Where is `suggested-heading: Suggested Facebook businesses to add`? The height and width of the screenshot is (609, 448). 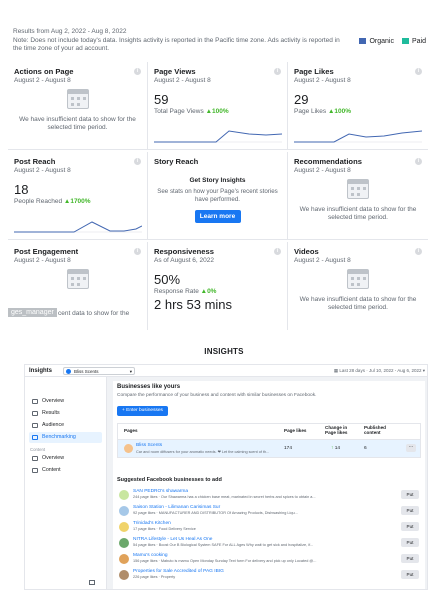
suggested-heading: Suggested Facebook businesses to add is located at coordinates (169, 480).